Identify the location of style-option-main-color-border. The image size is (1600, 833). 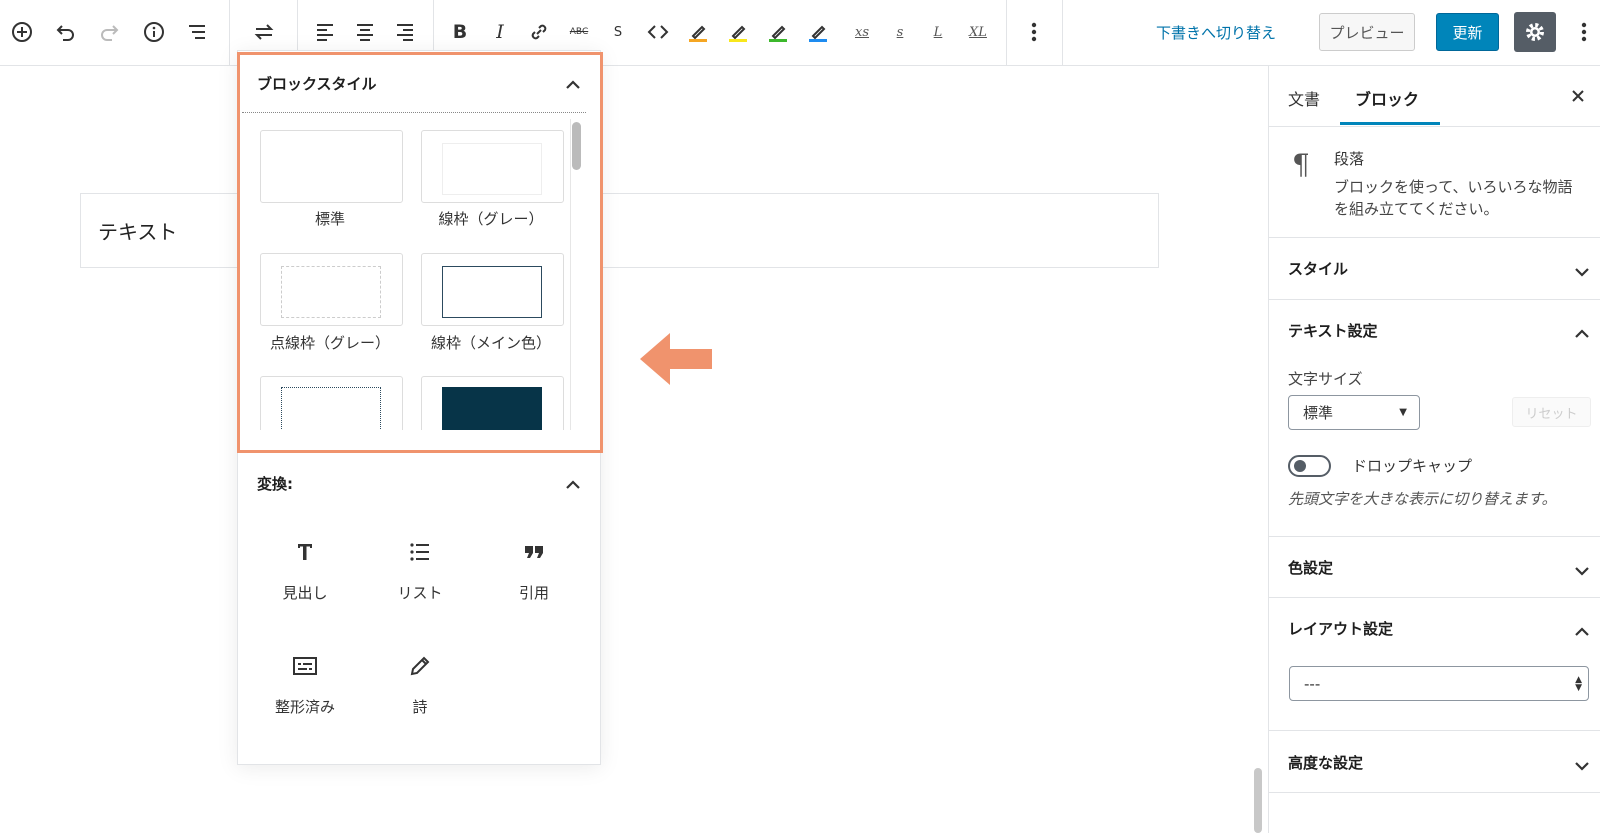
(492, 289).